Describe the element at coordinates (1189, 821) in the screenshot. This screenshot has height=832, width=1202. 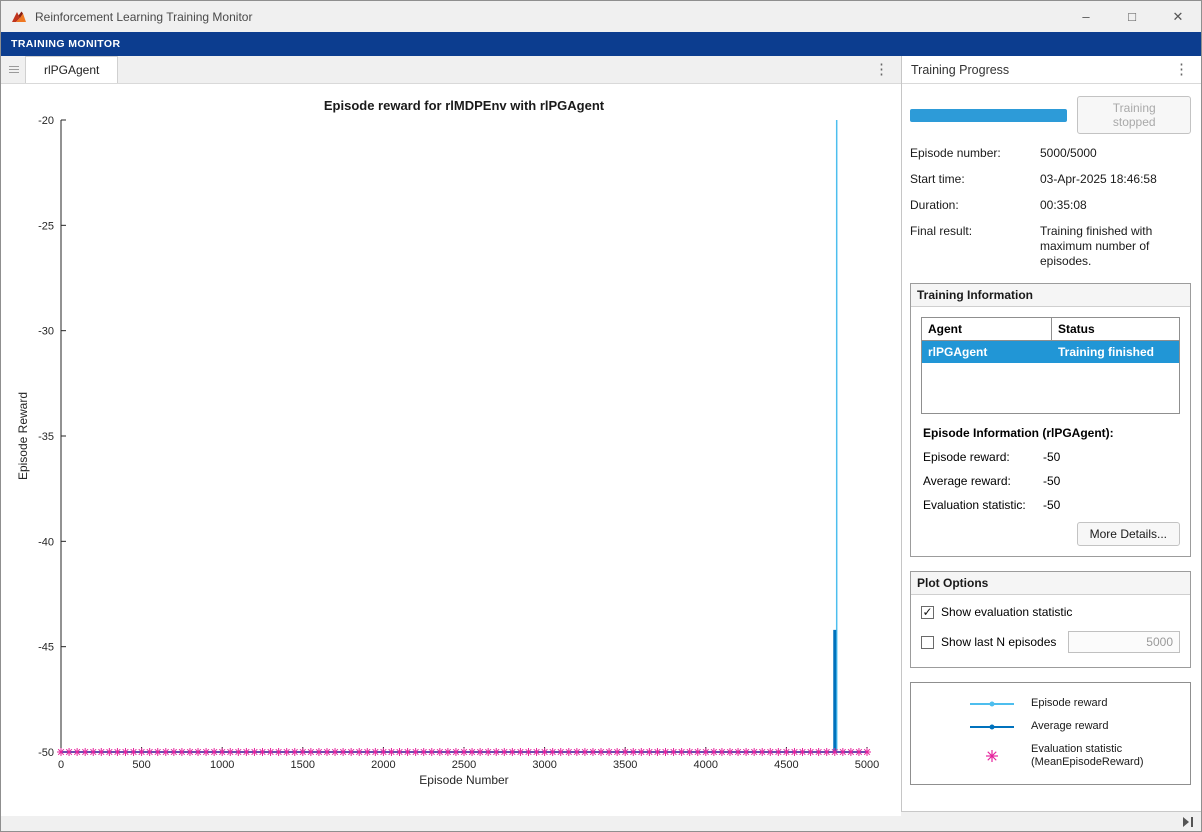
I see `expand-panel-icon` at that location.